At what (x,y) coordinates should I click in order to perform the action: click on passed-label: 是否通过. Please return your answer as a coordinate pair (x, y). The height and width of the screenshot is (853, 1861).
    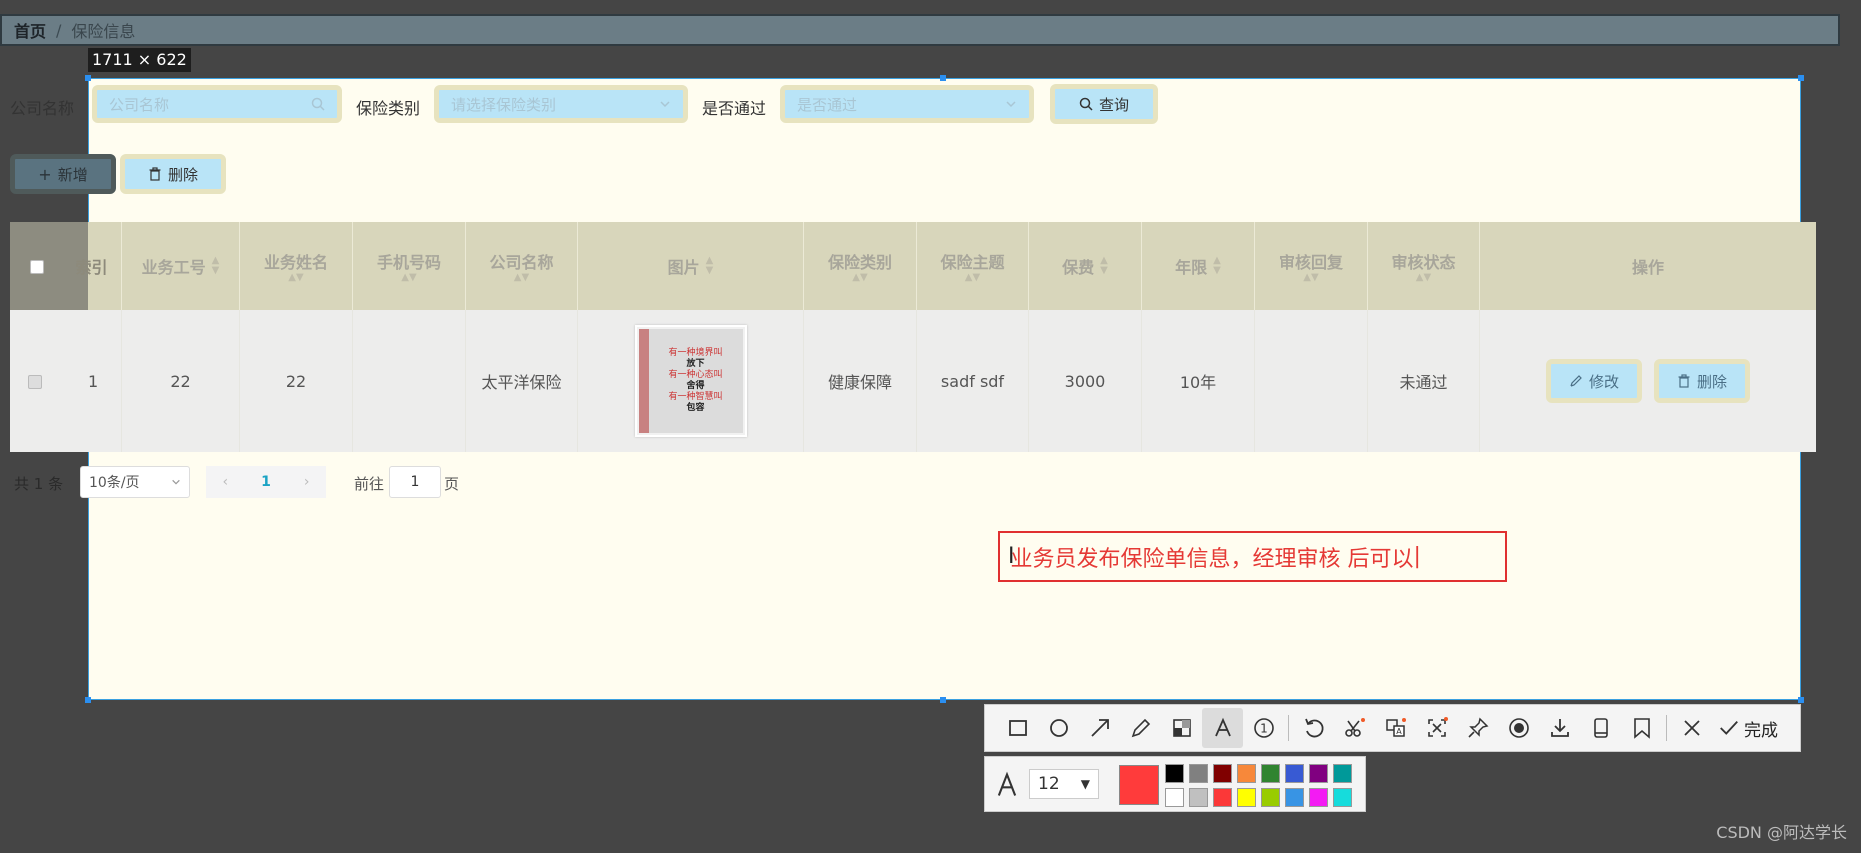
    Looking at the image, I should click on (734, 108).